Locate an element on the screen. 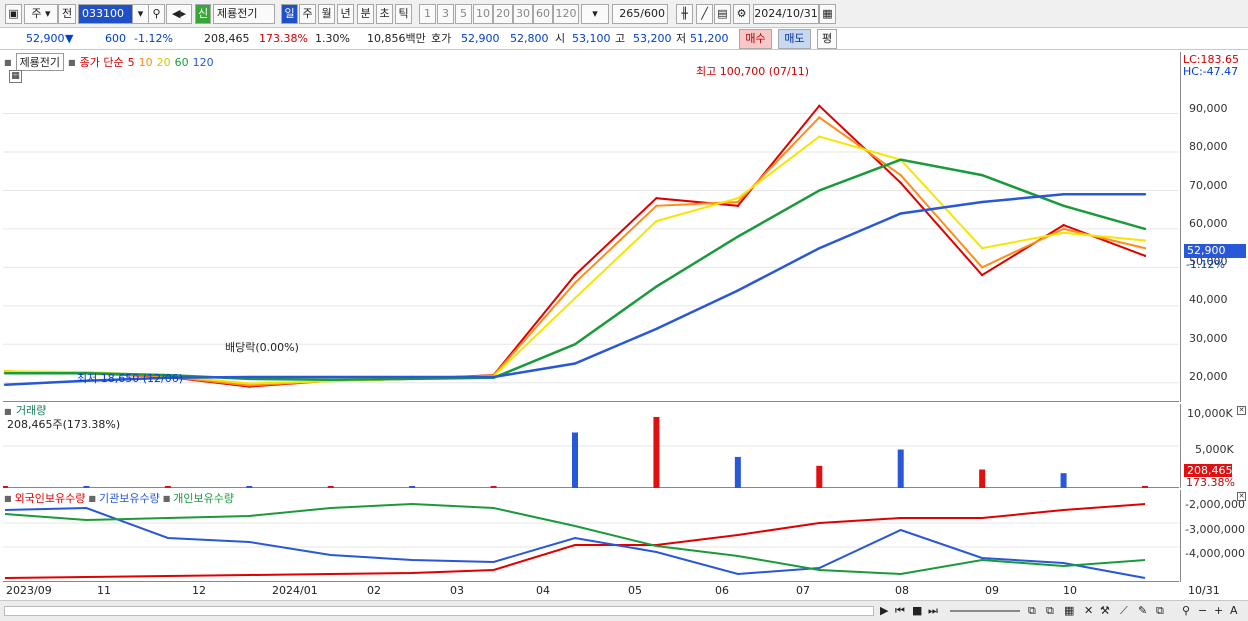 This screenshot has width=1248, height=621. calendar-icon: ▦ is located at coordinates (827, 14).